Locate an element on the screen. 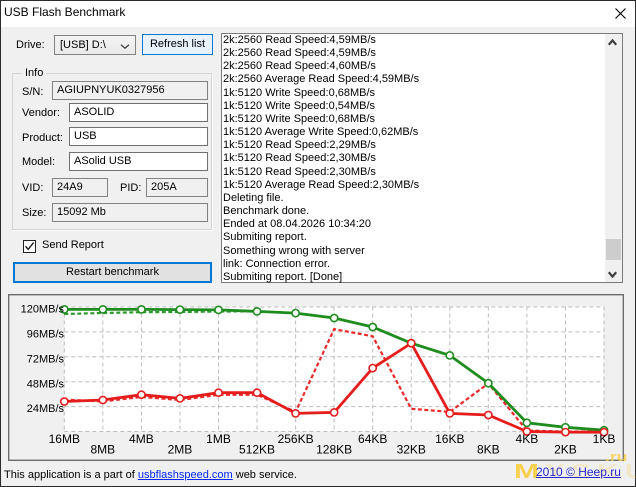 The width and height of the screenshot is (636, 487). svg-text: 4MB is located at coordinates (141, 439).